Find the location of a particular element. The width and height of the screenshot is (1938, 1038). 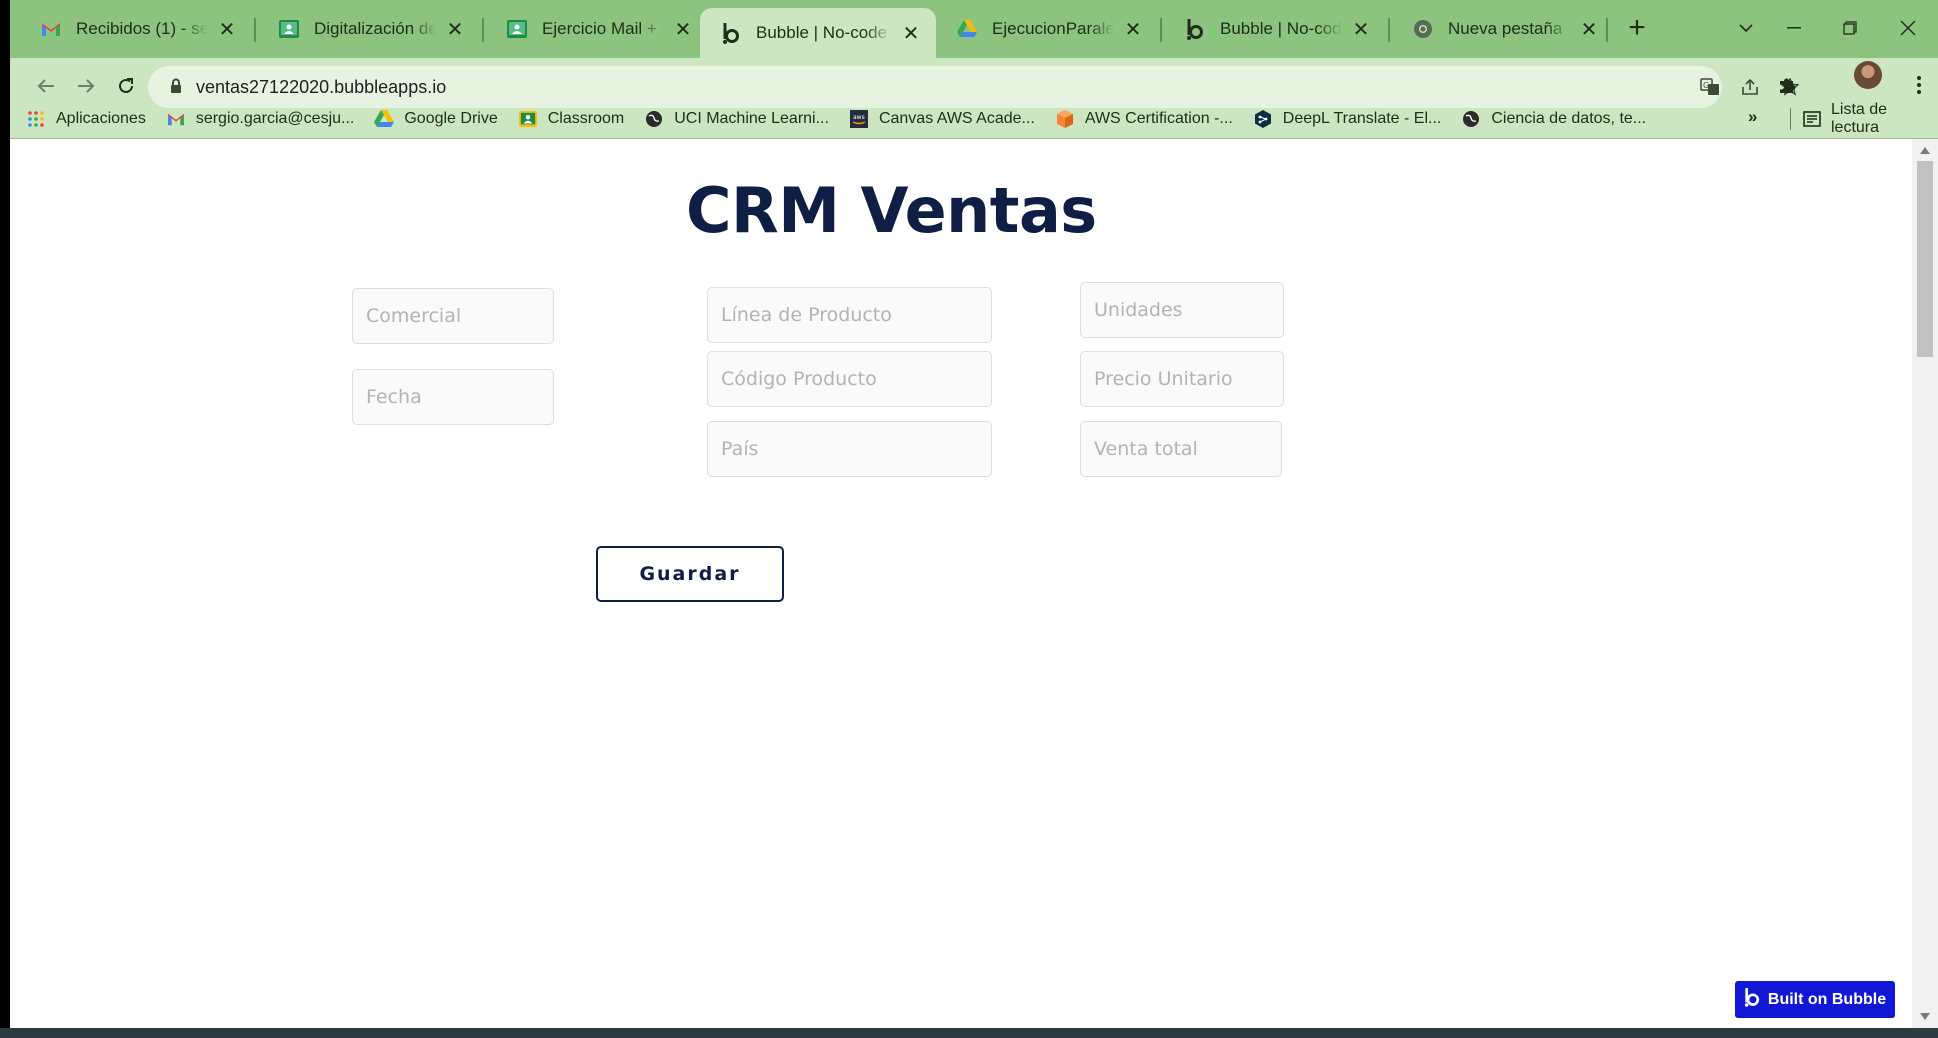

unidades-input is located at coordinates (1182, 310).